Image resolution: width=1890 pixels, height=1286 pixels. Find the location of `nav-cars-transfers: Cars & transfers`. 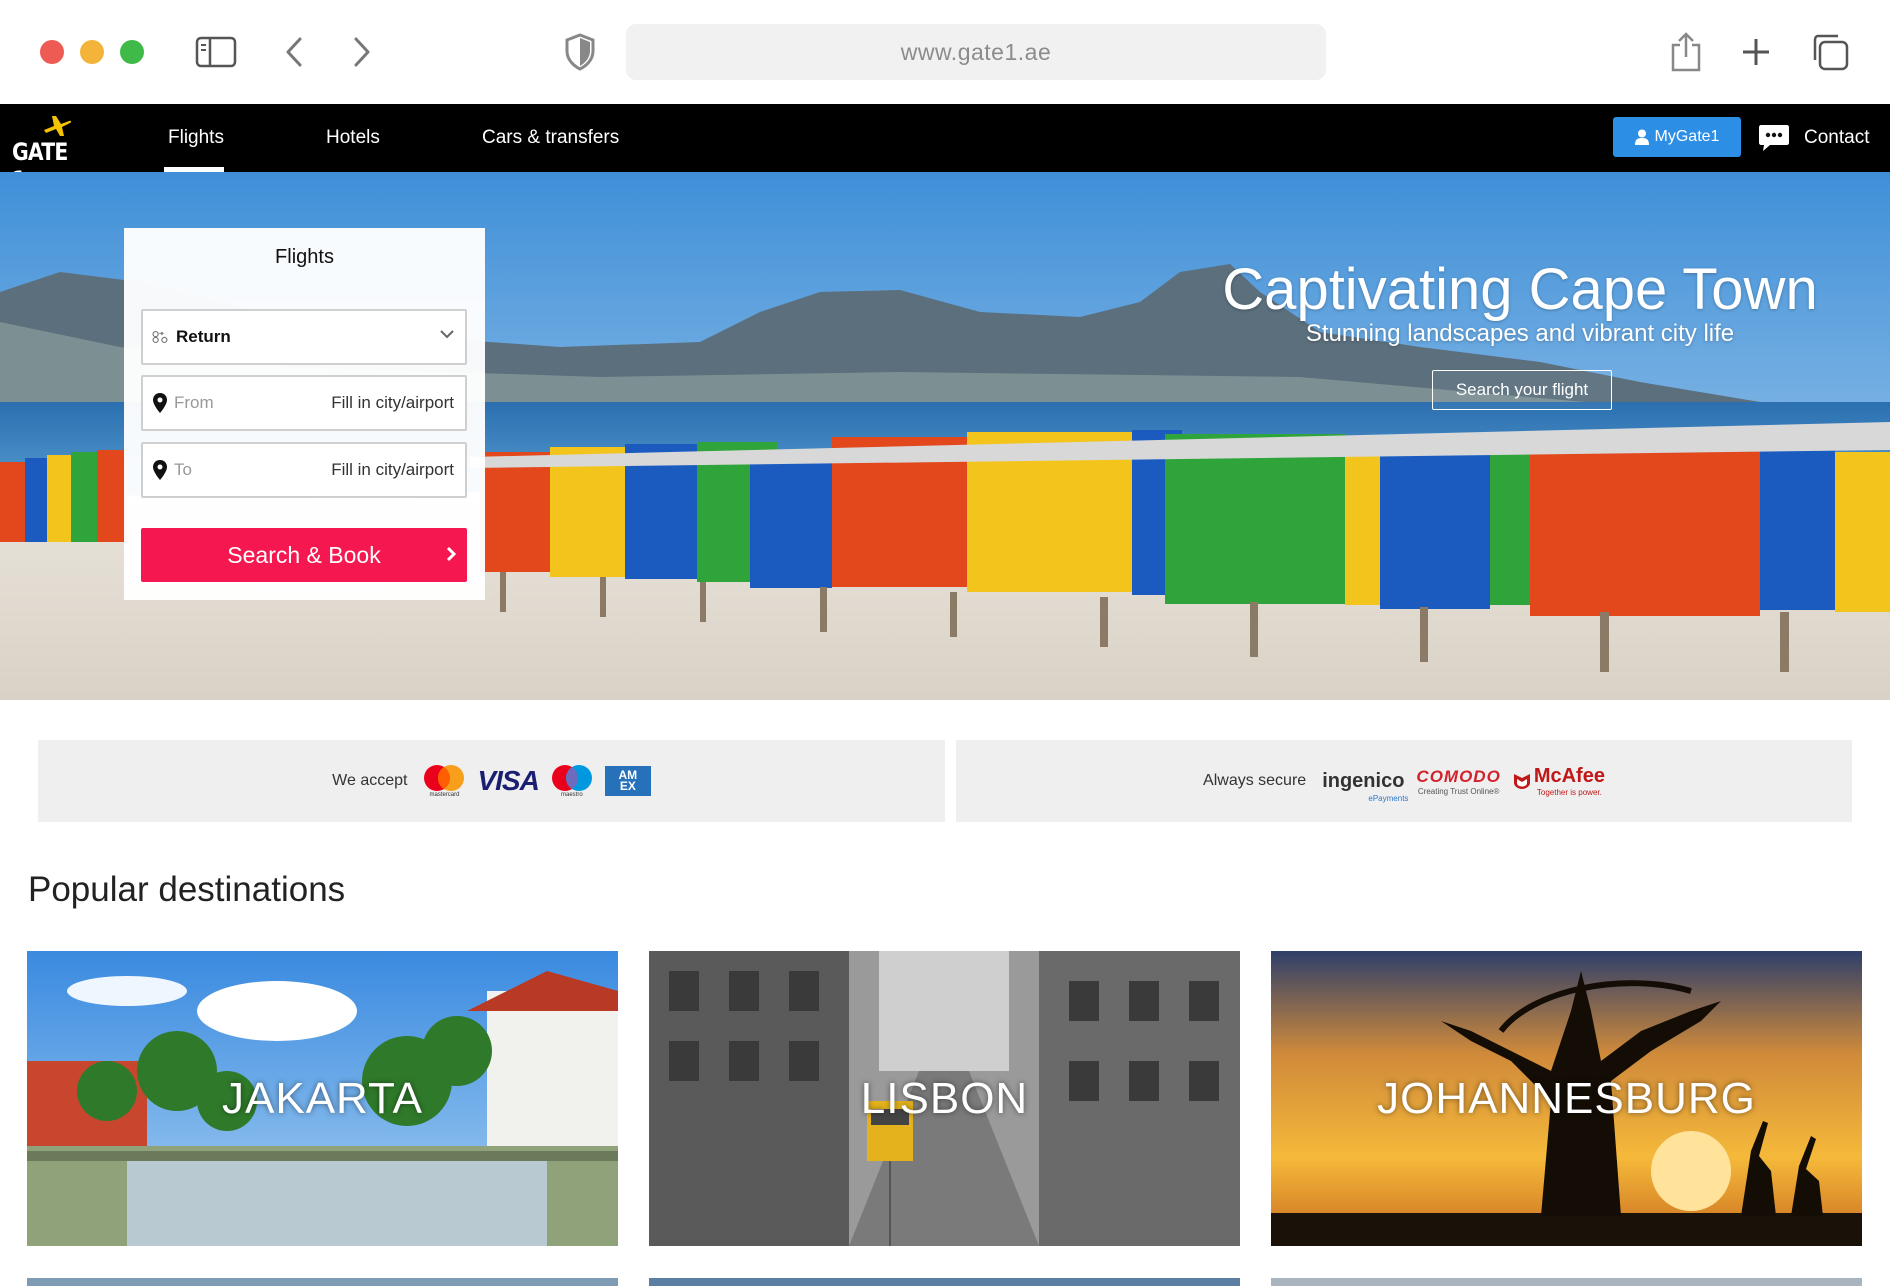

nav-cars-transfers: Cars & transfers is located at coordinates (550, 138).